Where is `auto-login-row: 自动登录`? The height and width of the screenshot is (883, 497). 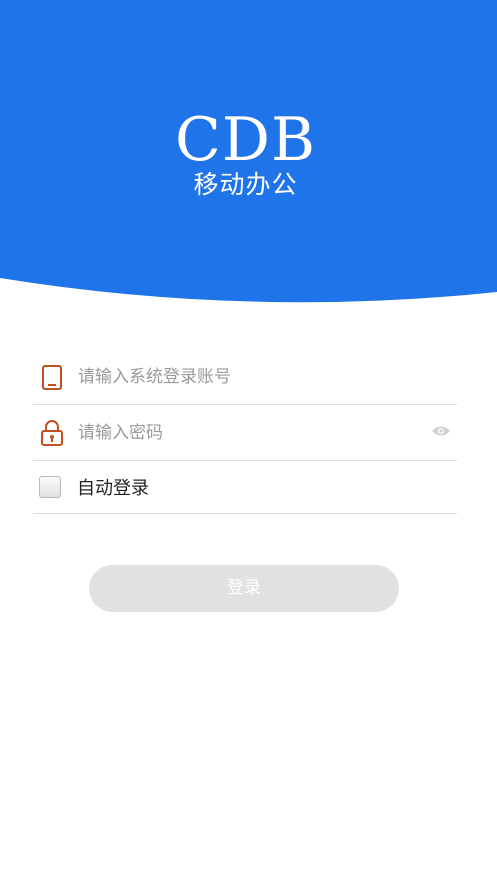 auto-login-row: 自动登录 is located at coordinates (245, 487).